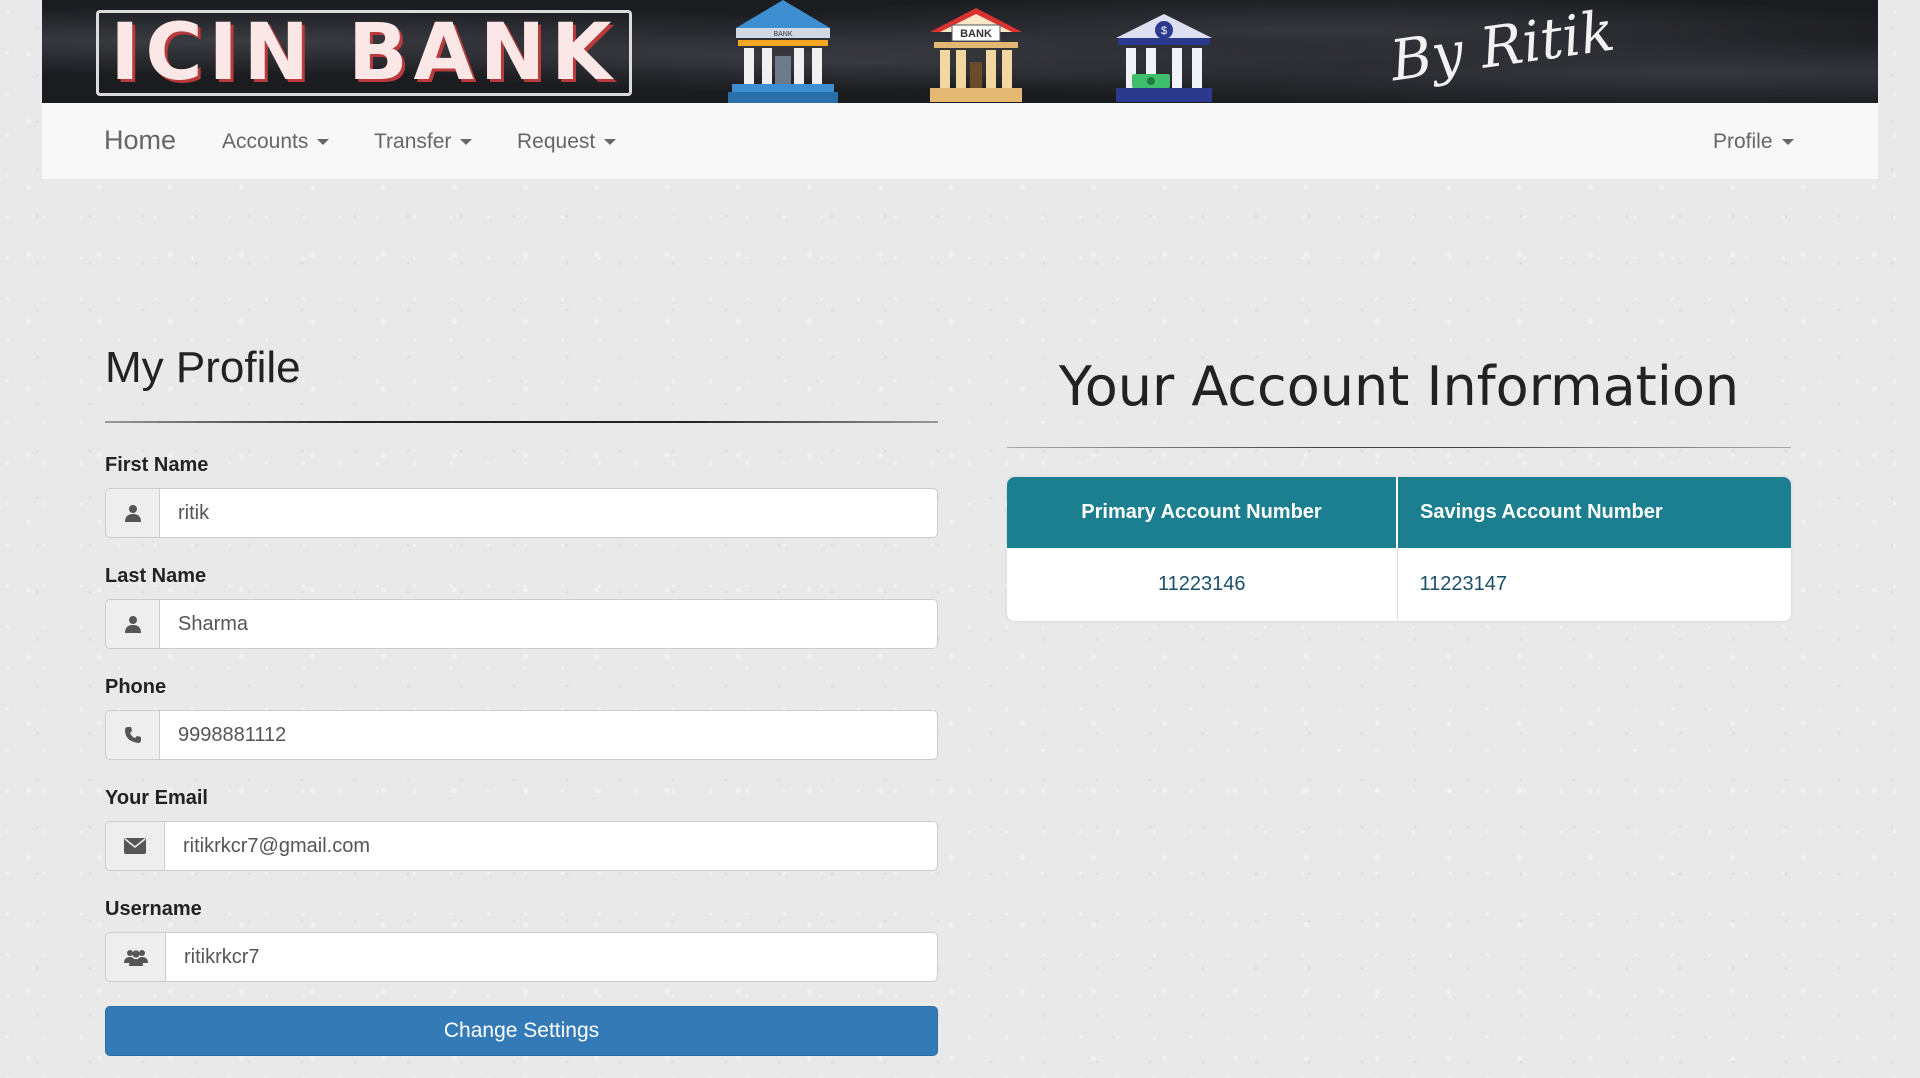  What do you see at coordinates (156, 576) in the screenshot?
I see `last-name-label: Last Name` at bounding box center [156, 576].